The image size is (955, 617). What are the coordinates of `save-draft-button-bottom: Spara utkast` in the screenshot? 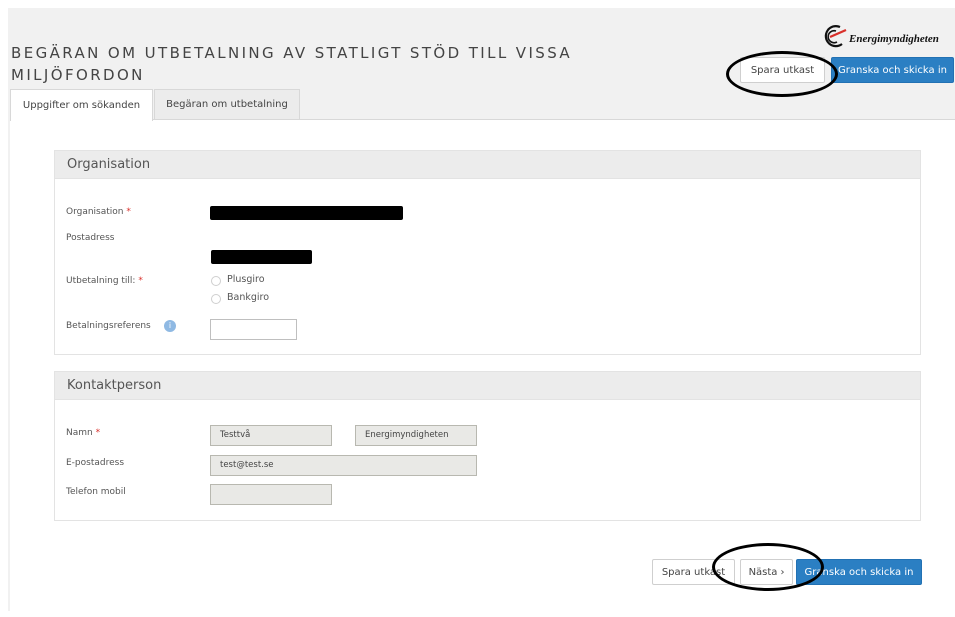 It's located at (693, 572).